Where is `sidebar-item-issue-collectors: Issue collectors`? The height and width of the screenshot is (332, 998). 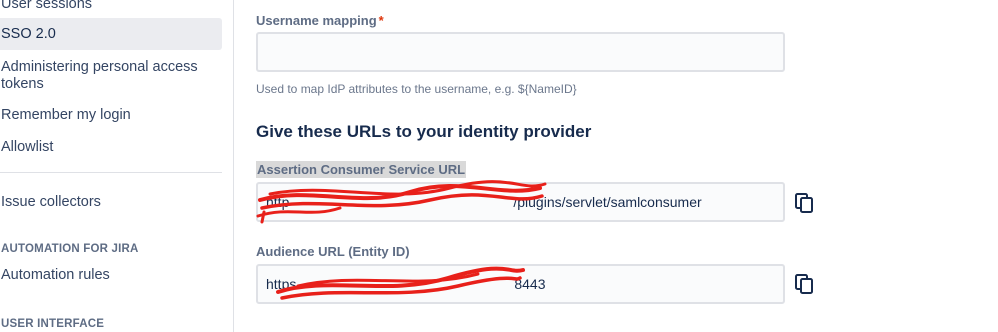
sidebar-item-issue-collectors: Issue collectors is located at coordinates (111, 202).